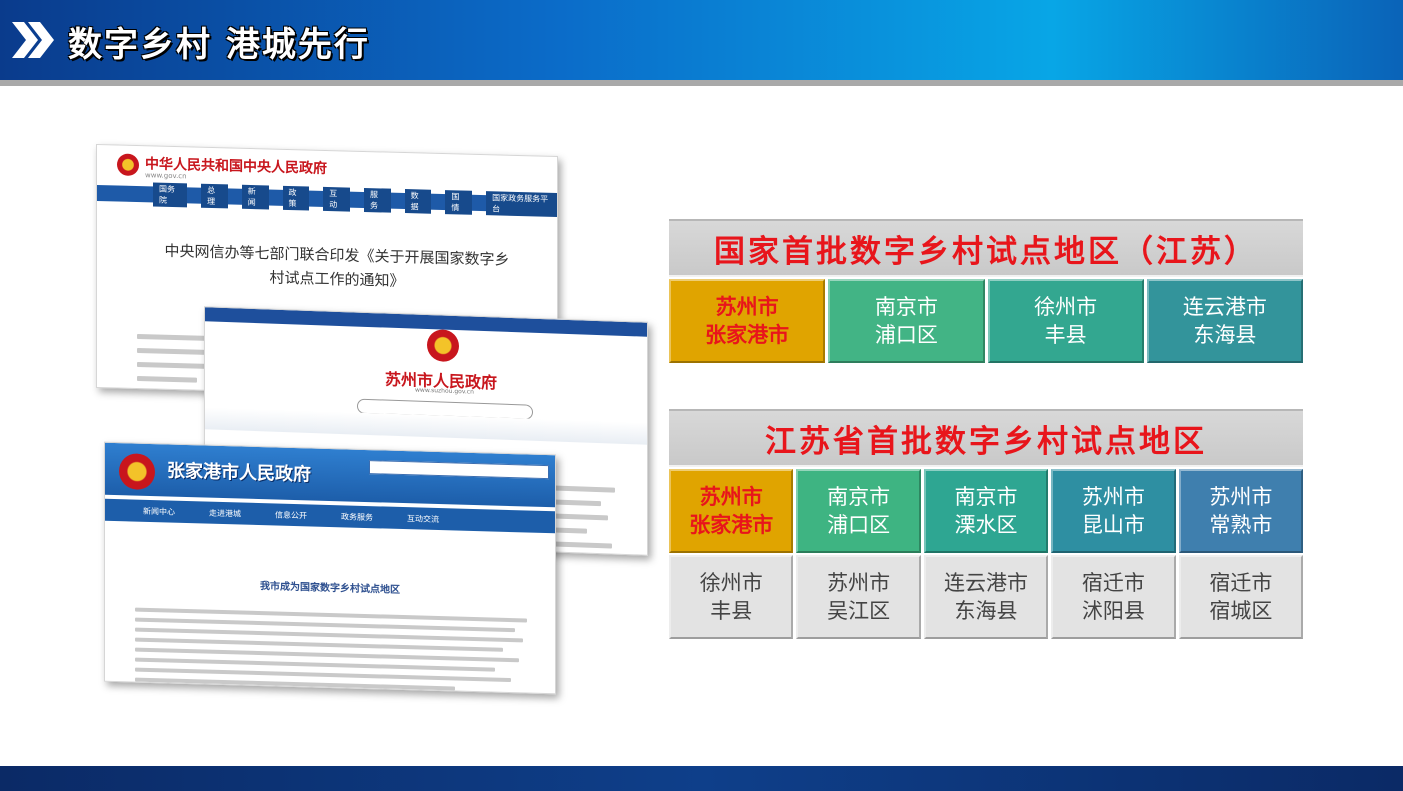 Image resolution: width=1403 pixels, height=791 pixels. What do you see at coordinates (1113, 597) in the screenshot?
I see `provincial-cell: 宿迁市 沭阳县` at bounding box center [1113, 597].